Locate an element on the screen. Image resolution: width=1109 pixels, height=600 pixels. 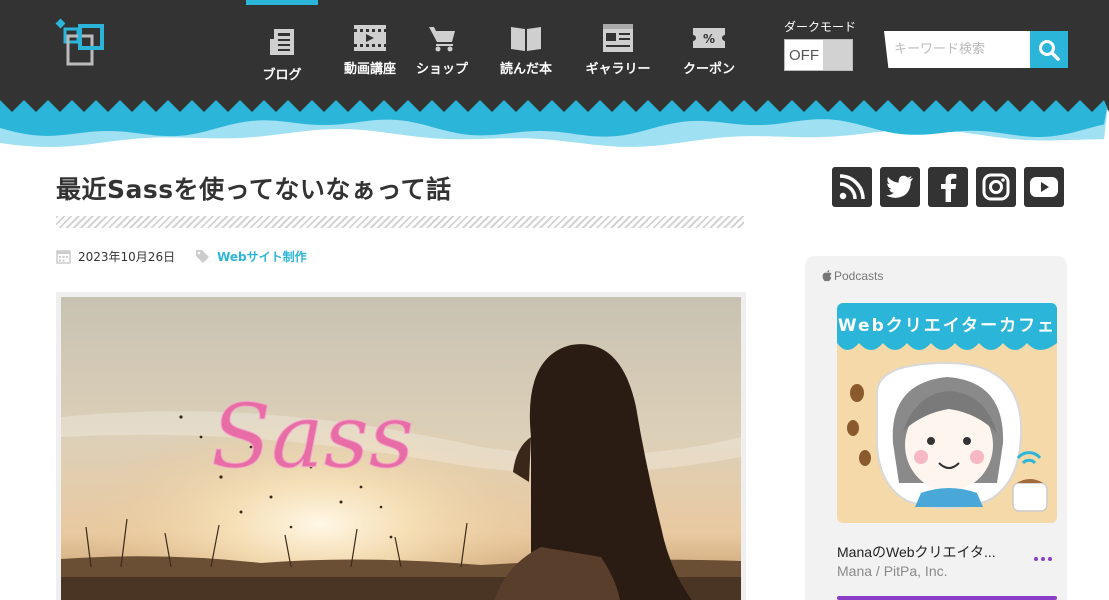
post-date: 2023年10月26日 is located at coordinates (127, 257).